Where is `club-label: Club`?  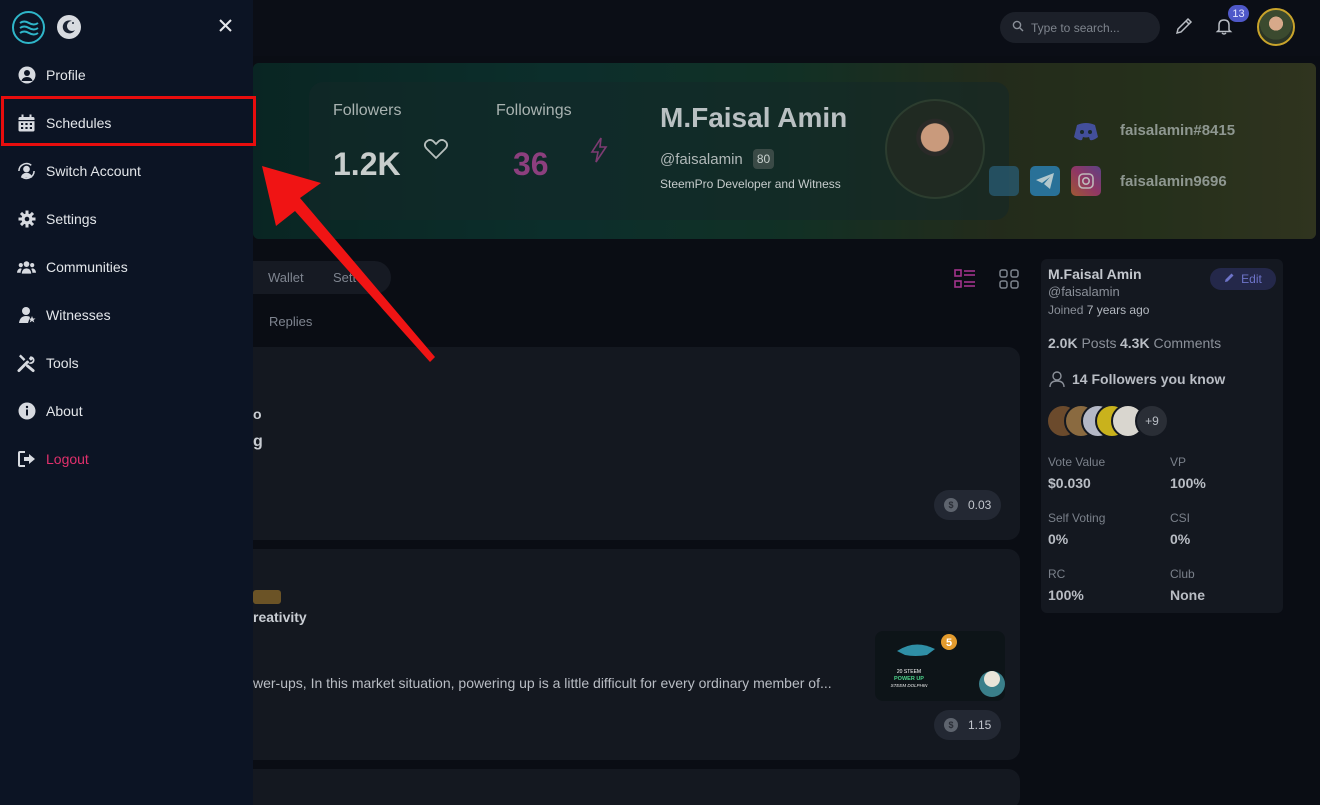 club-label: Club is located at coordinates (1182, 574).